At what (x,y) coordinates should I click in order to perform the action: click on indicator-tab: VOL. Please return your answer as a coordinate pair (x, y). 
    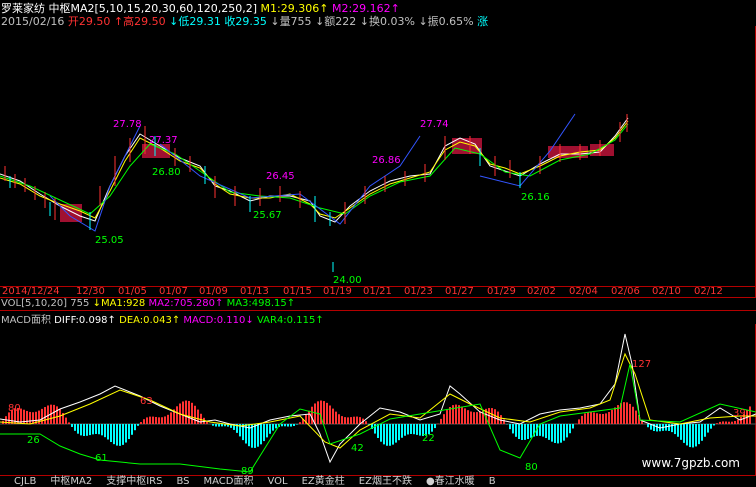
    Looking at the image, I should click on (271, 481).